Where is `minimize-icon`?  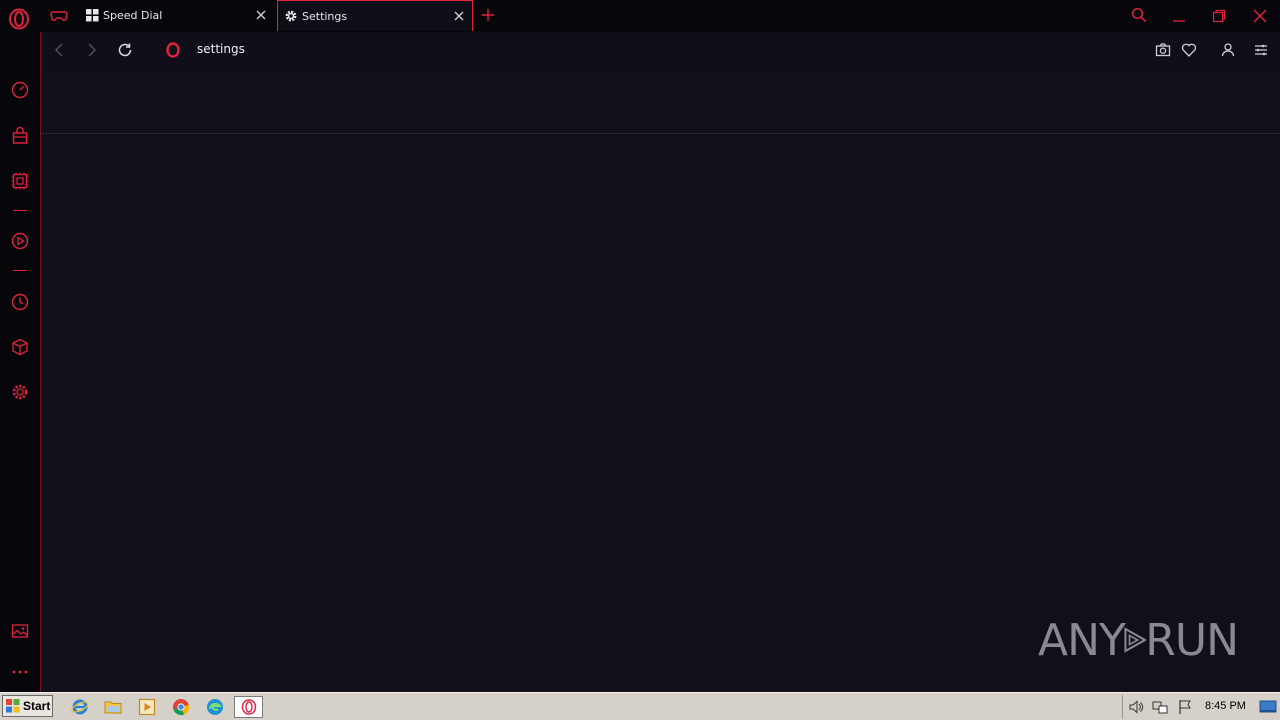
minimize-icon is located at coordinates (1179, 21).